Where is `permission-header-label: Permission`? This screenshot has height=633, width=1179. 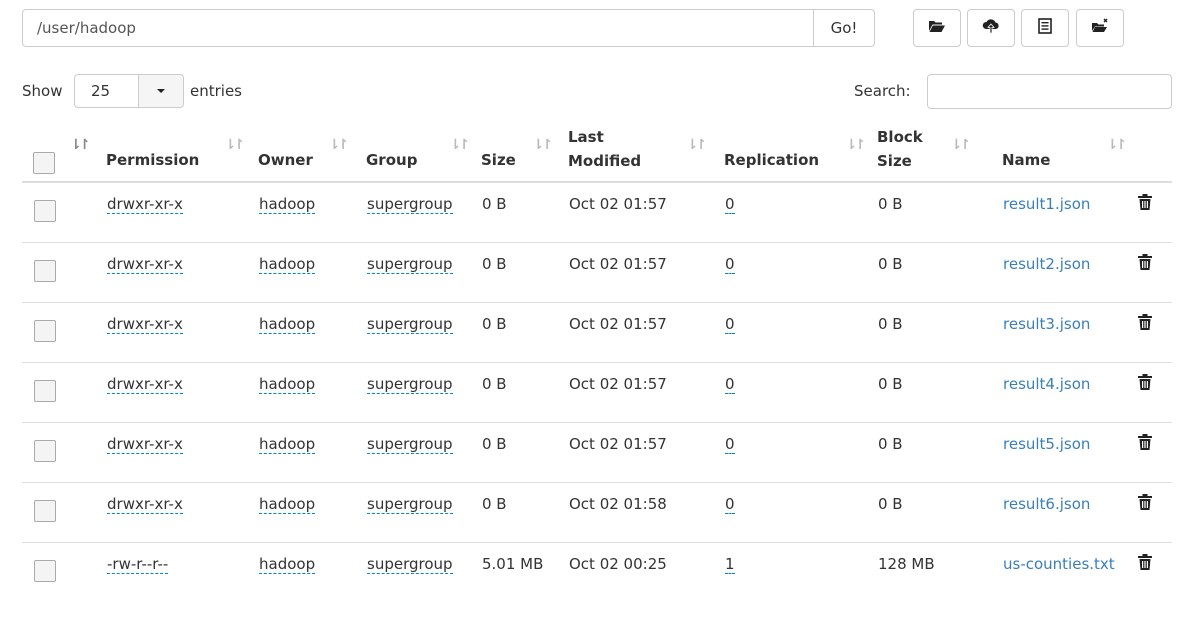 permission-header-label: Permission is located at coordinates (153, 160).